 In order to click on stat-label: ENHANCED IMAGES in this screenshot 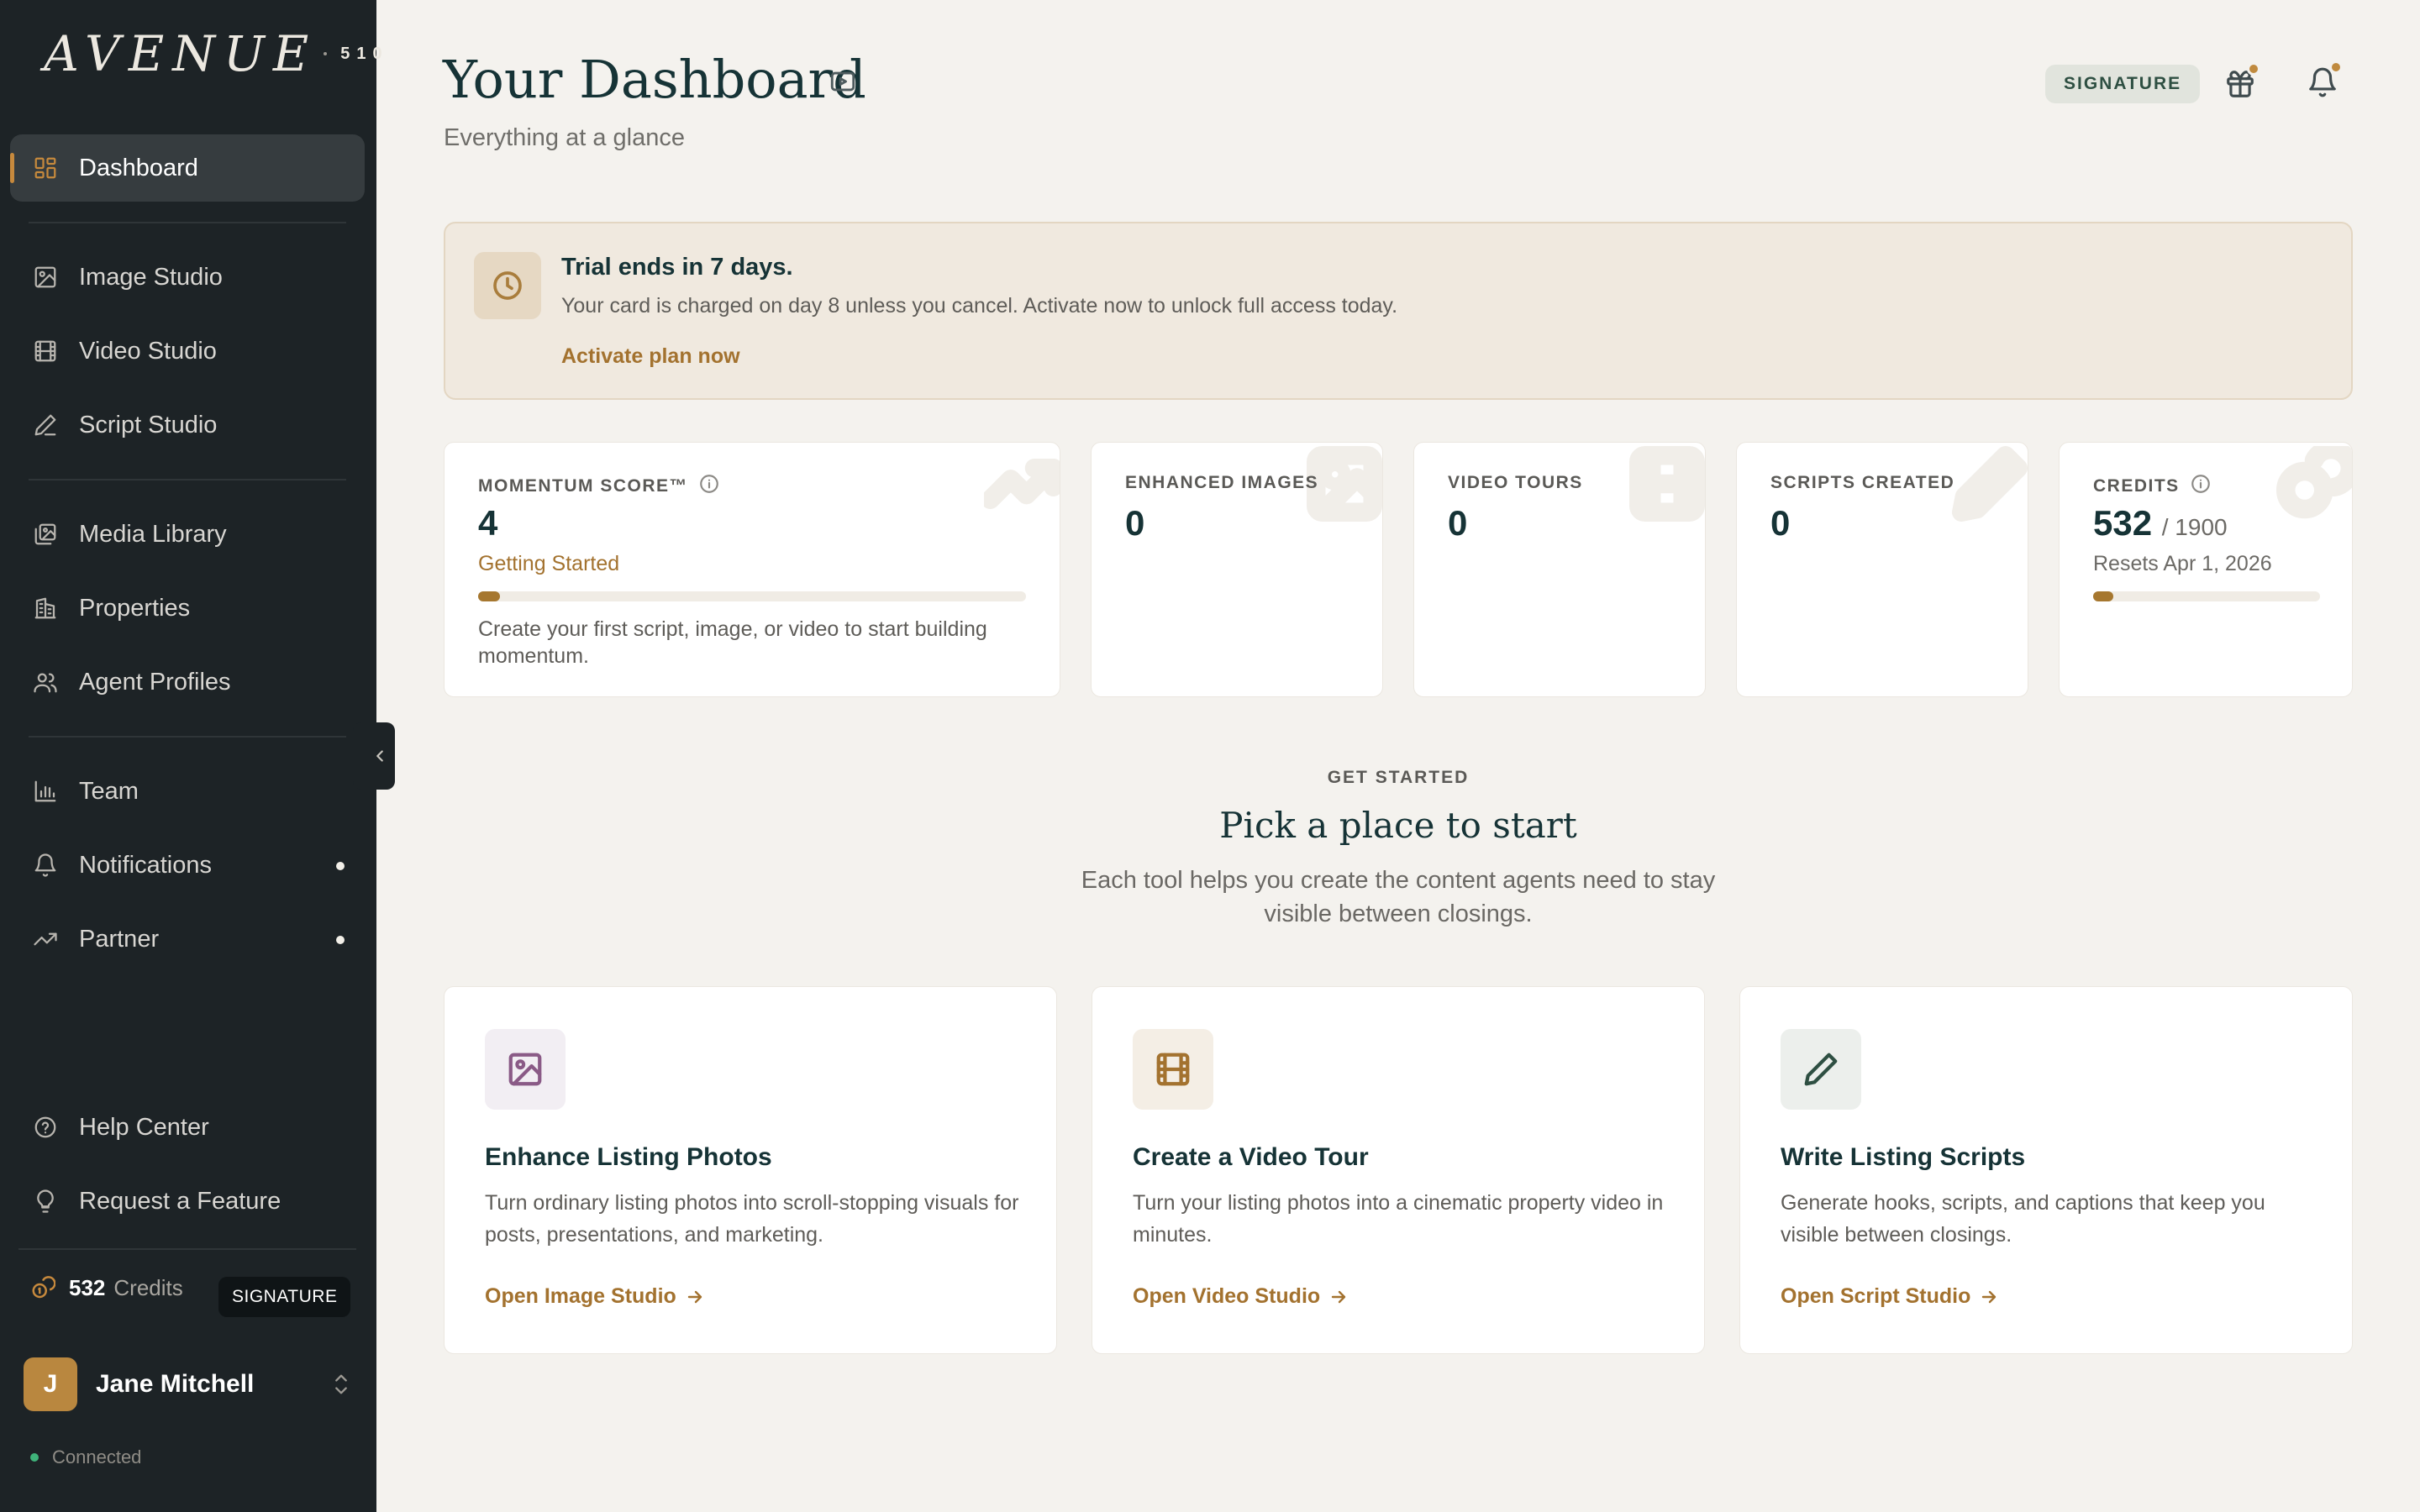, I will do `click(1222, 482)`.